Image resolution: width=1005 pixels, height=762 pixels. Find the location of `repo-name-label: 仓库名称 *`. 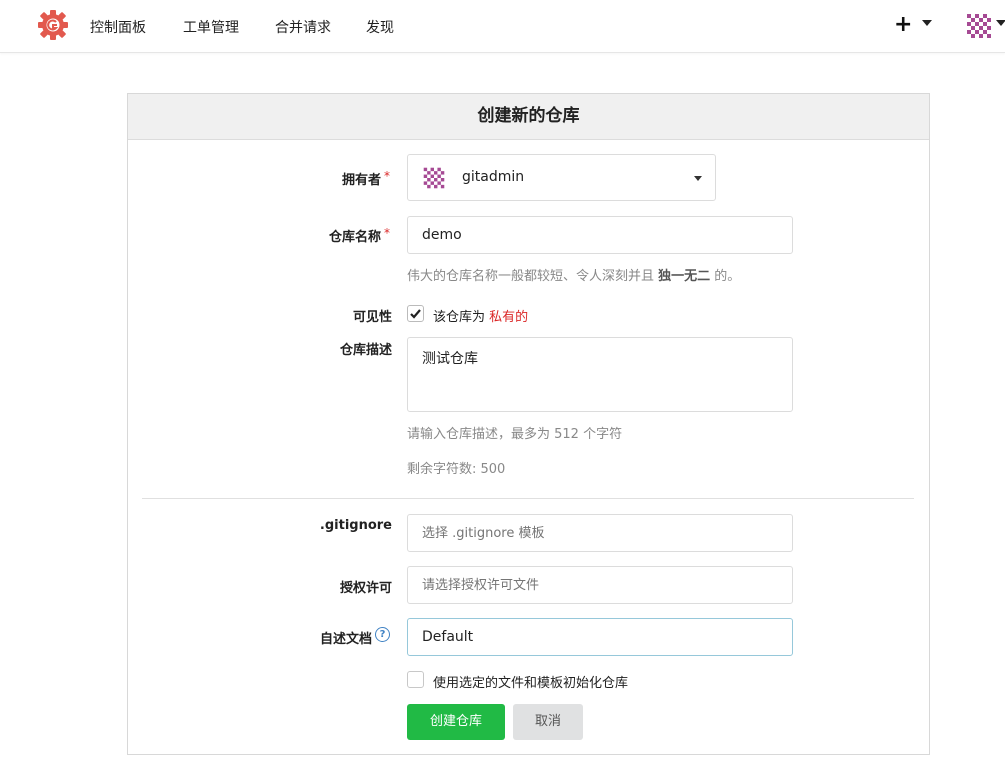

repo-name-label: 仓库名称 * is located at coordinates (290, 235).